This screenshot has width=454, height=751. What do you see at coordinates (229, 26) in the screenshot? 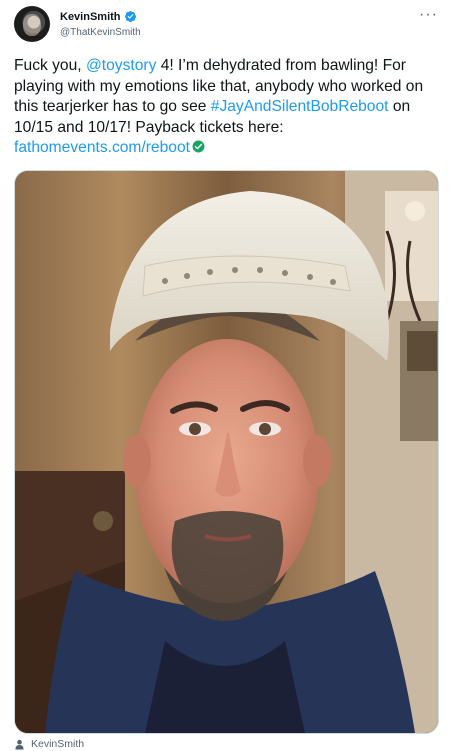
I see `tweet-header: KevinSmith @ThatKevinSmith ···` at bounding box center [229, 26].